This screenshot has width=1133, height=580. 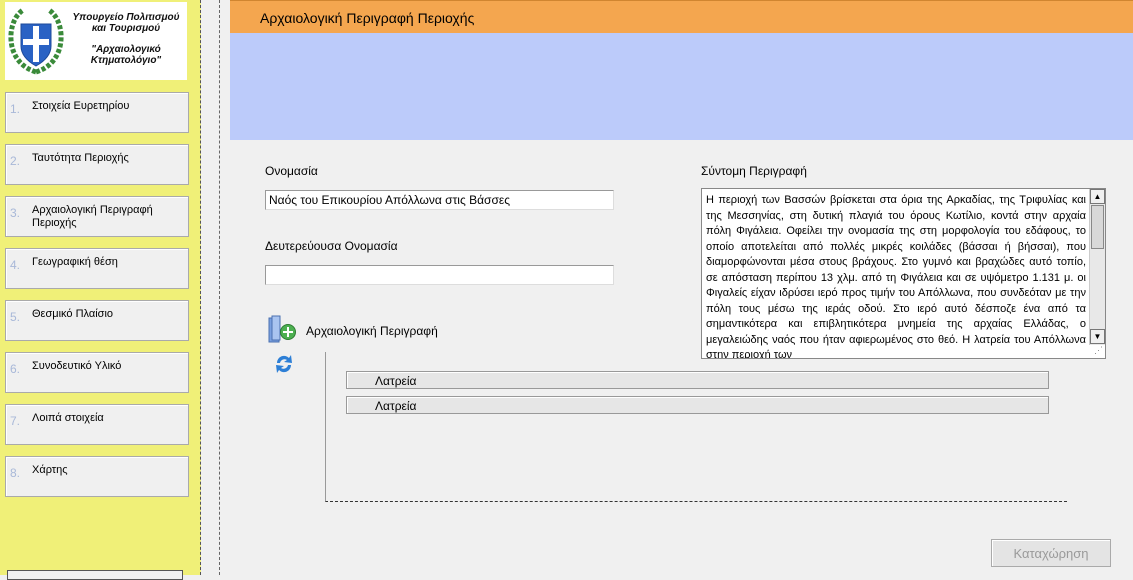 I want to click on sidebar-item-label: Στοιχεία Ευρετηρίου, so click(x=81, y=106).